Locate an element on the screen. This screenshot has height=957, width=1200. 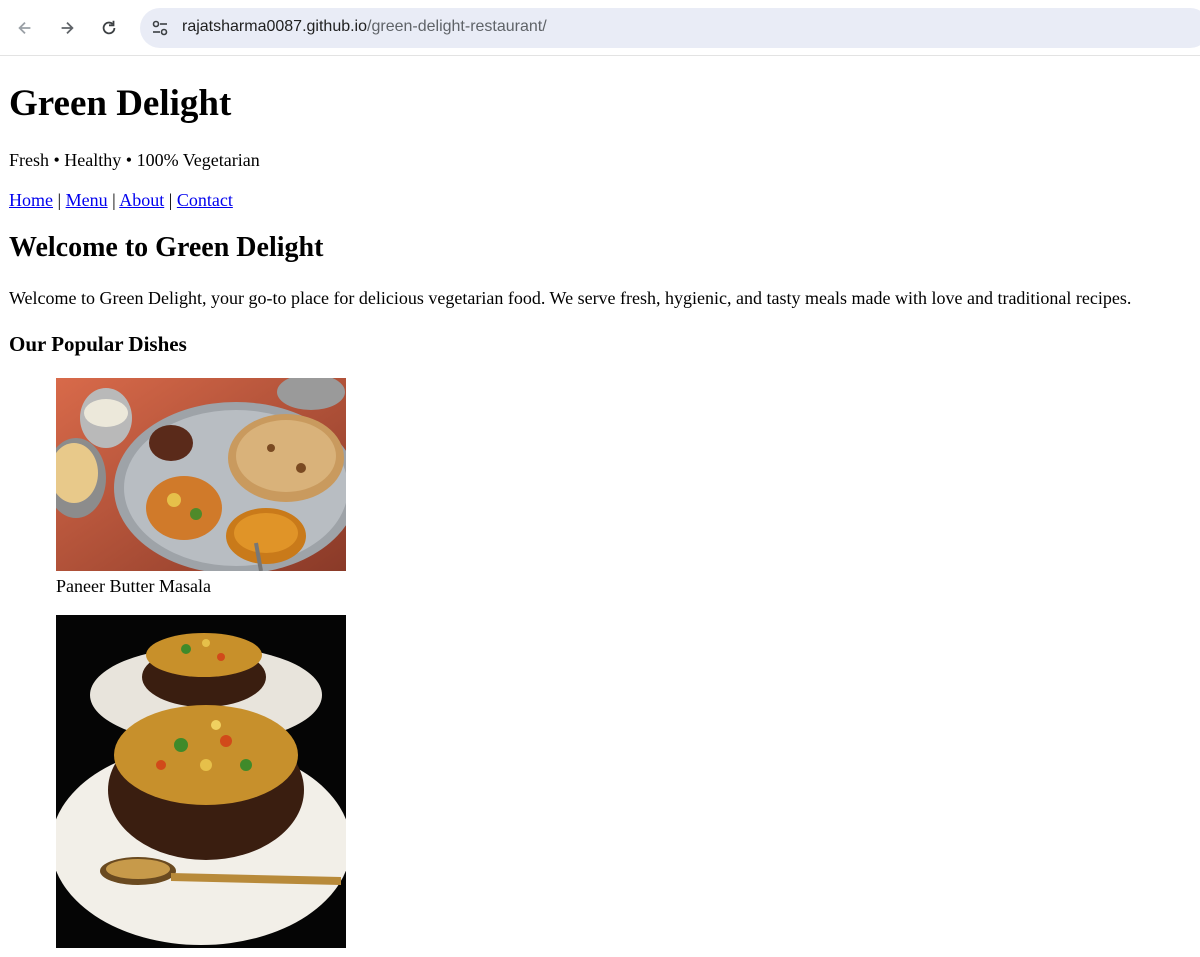
reload-button is located at coordinates (109, 28).